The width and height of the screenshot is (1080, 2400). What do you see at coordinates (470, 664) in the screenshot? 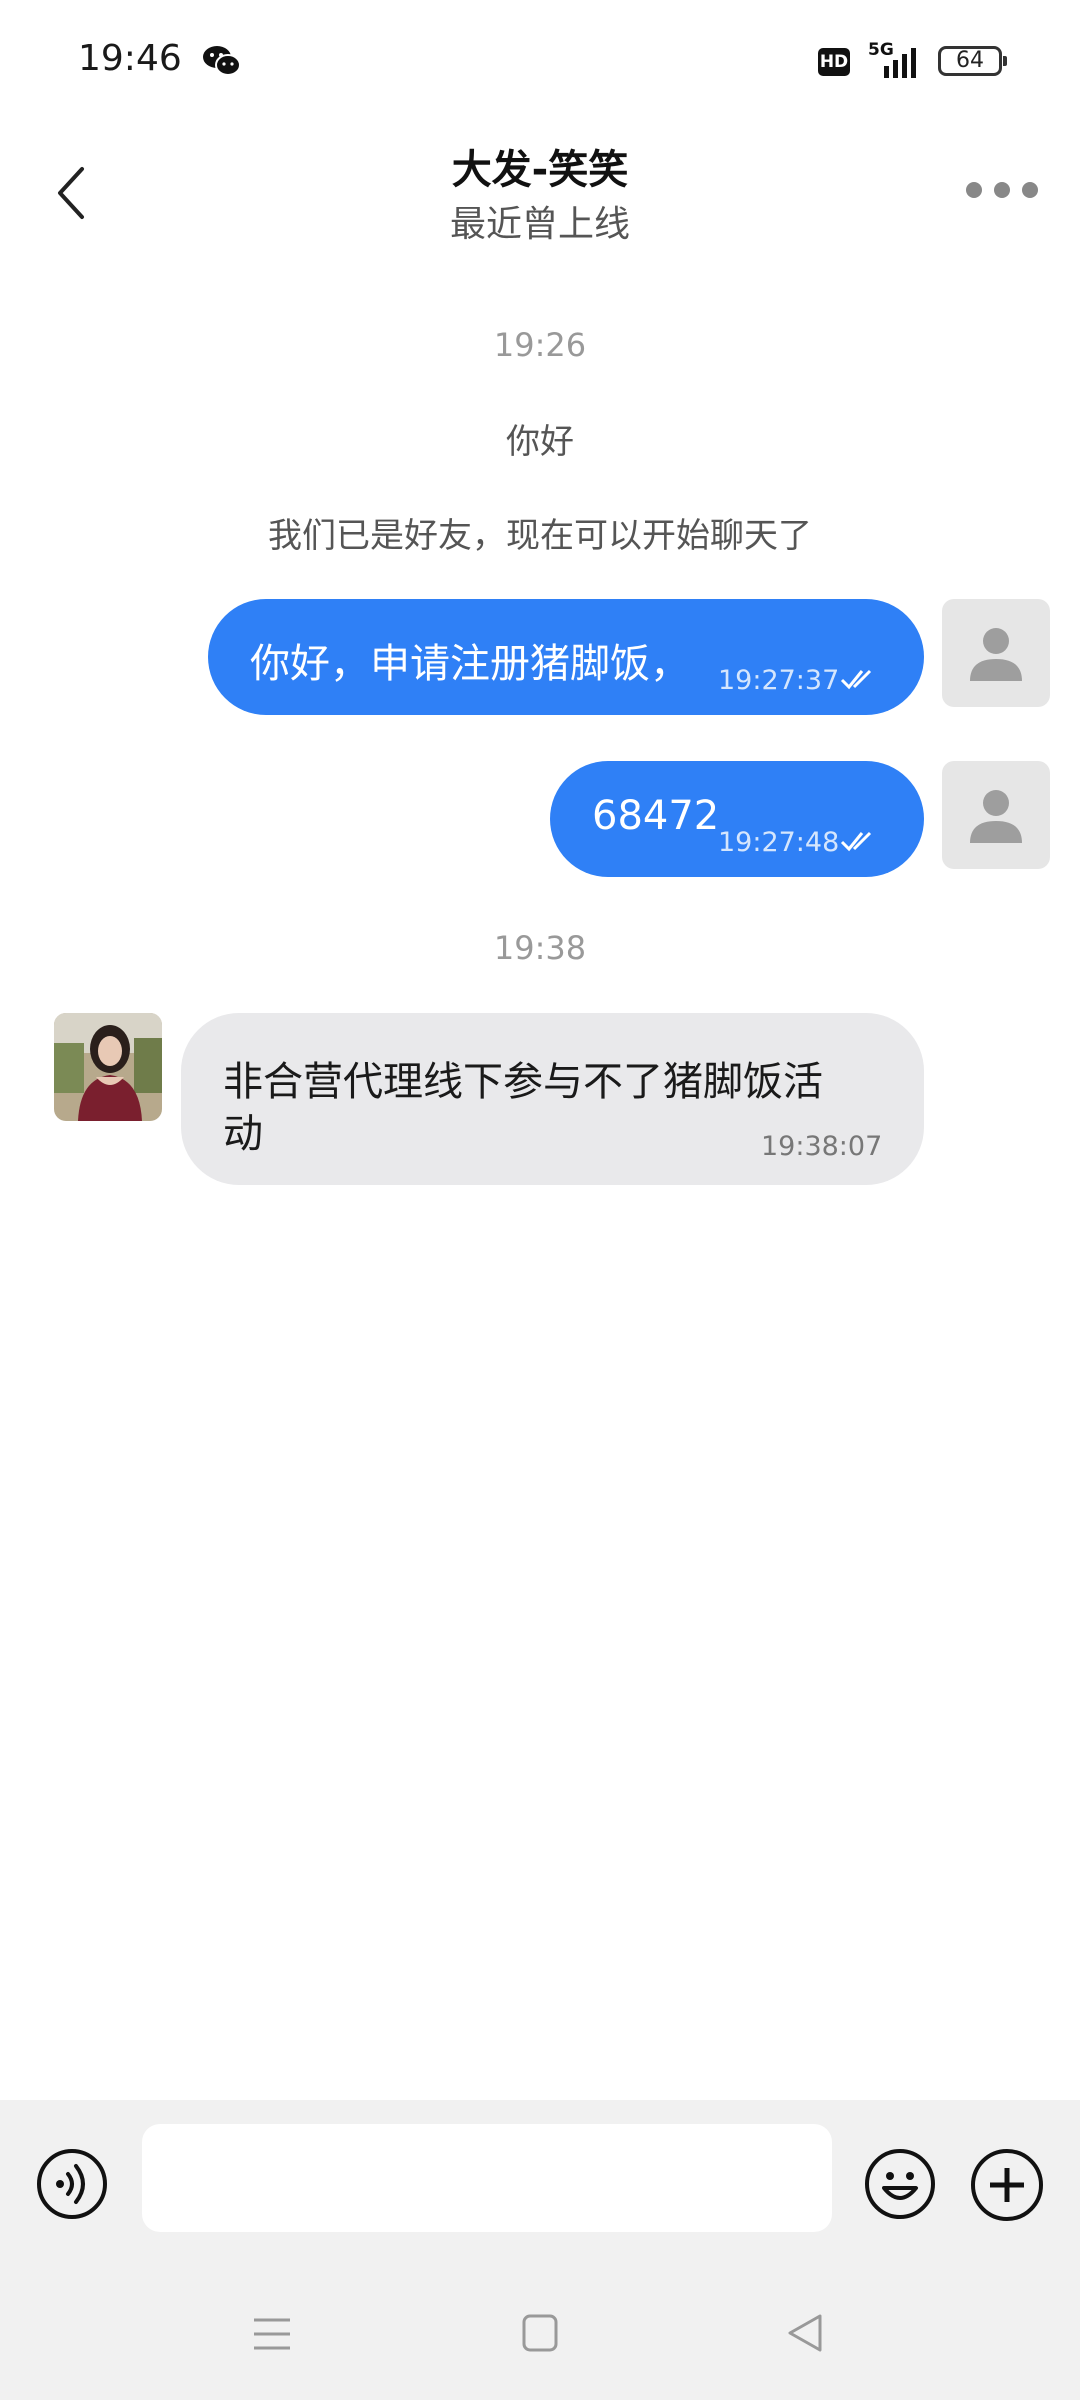
I see `message-text: 你好，申请注册猪脚饭，` at bounding box center [470, 664].